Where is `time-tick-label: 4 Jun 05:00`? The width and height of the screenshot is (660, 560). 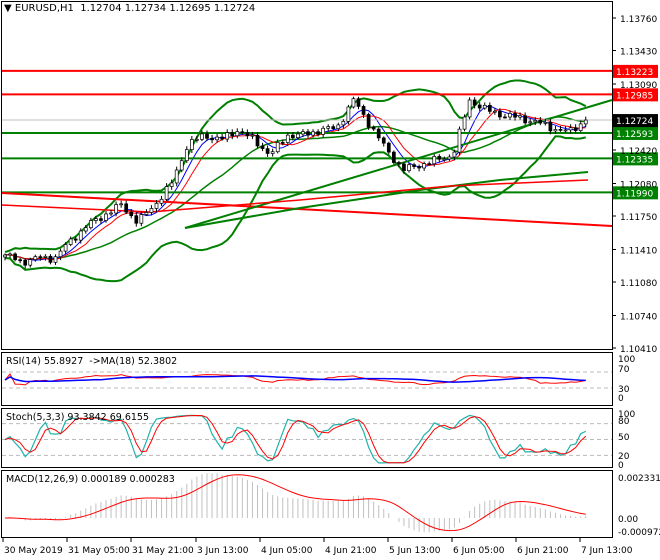
time-tick-label: 4 Jun 05:00 is located at coordinates (287, 551).